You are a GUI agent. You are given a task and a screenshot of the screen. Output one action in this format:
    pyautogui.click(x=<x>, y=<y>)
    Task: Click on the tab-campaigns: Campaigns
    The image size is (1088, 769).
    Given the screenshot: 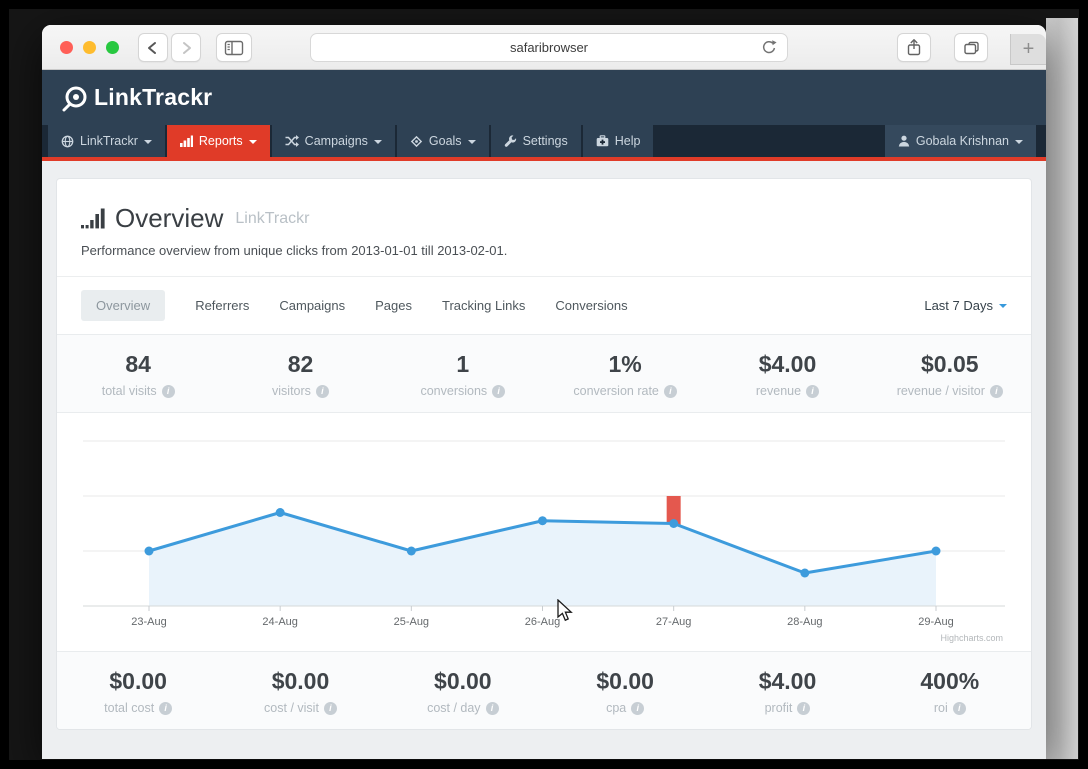 What is the action you would take?
    pyautogui.click(x=312, y=305)
    